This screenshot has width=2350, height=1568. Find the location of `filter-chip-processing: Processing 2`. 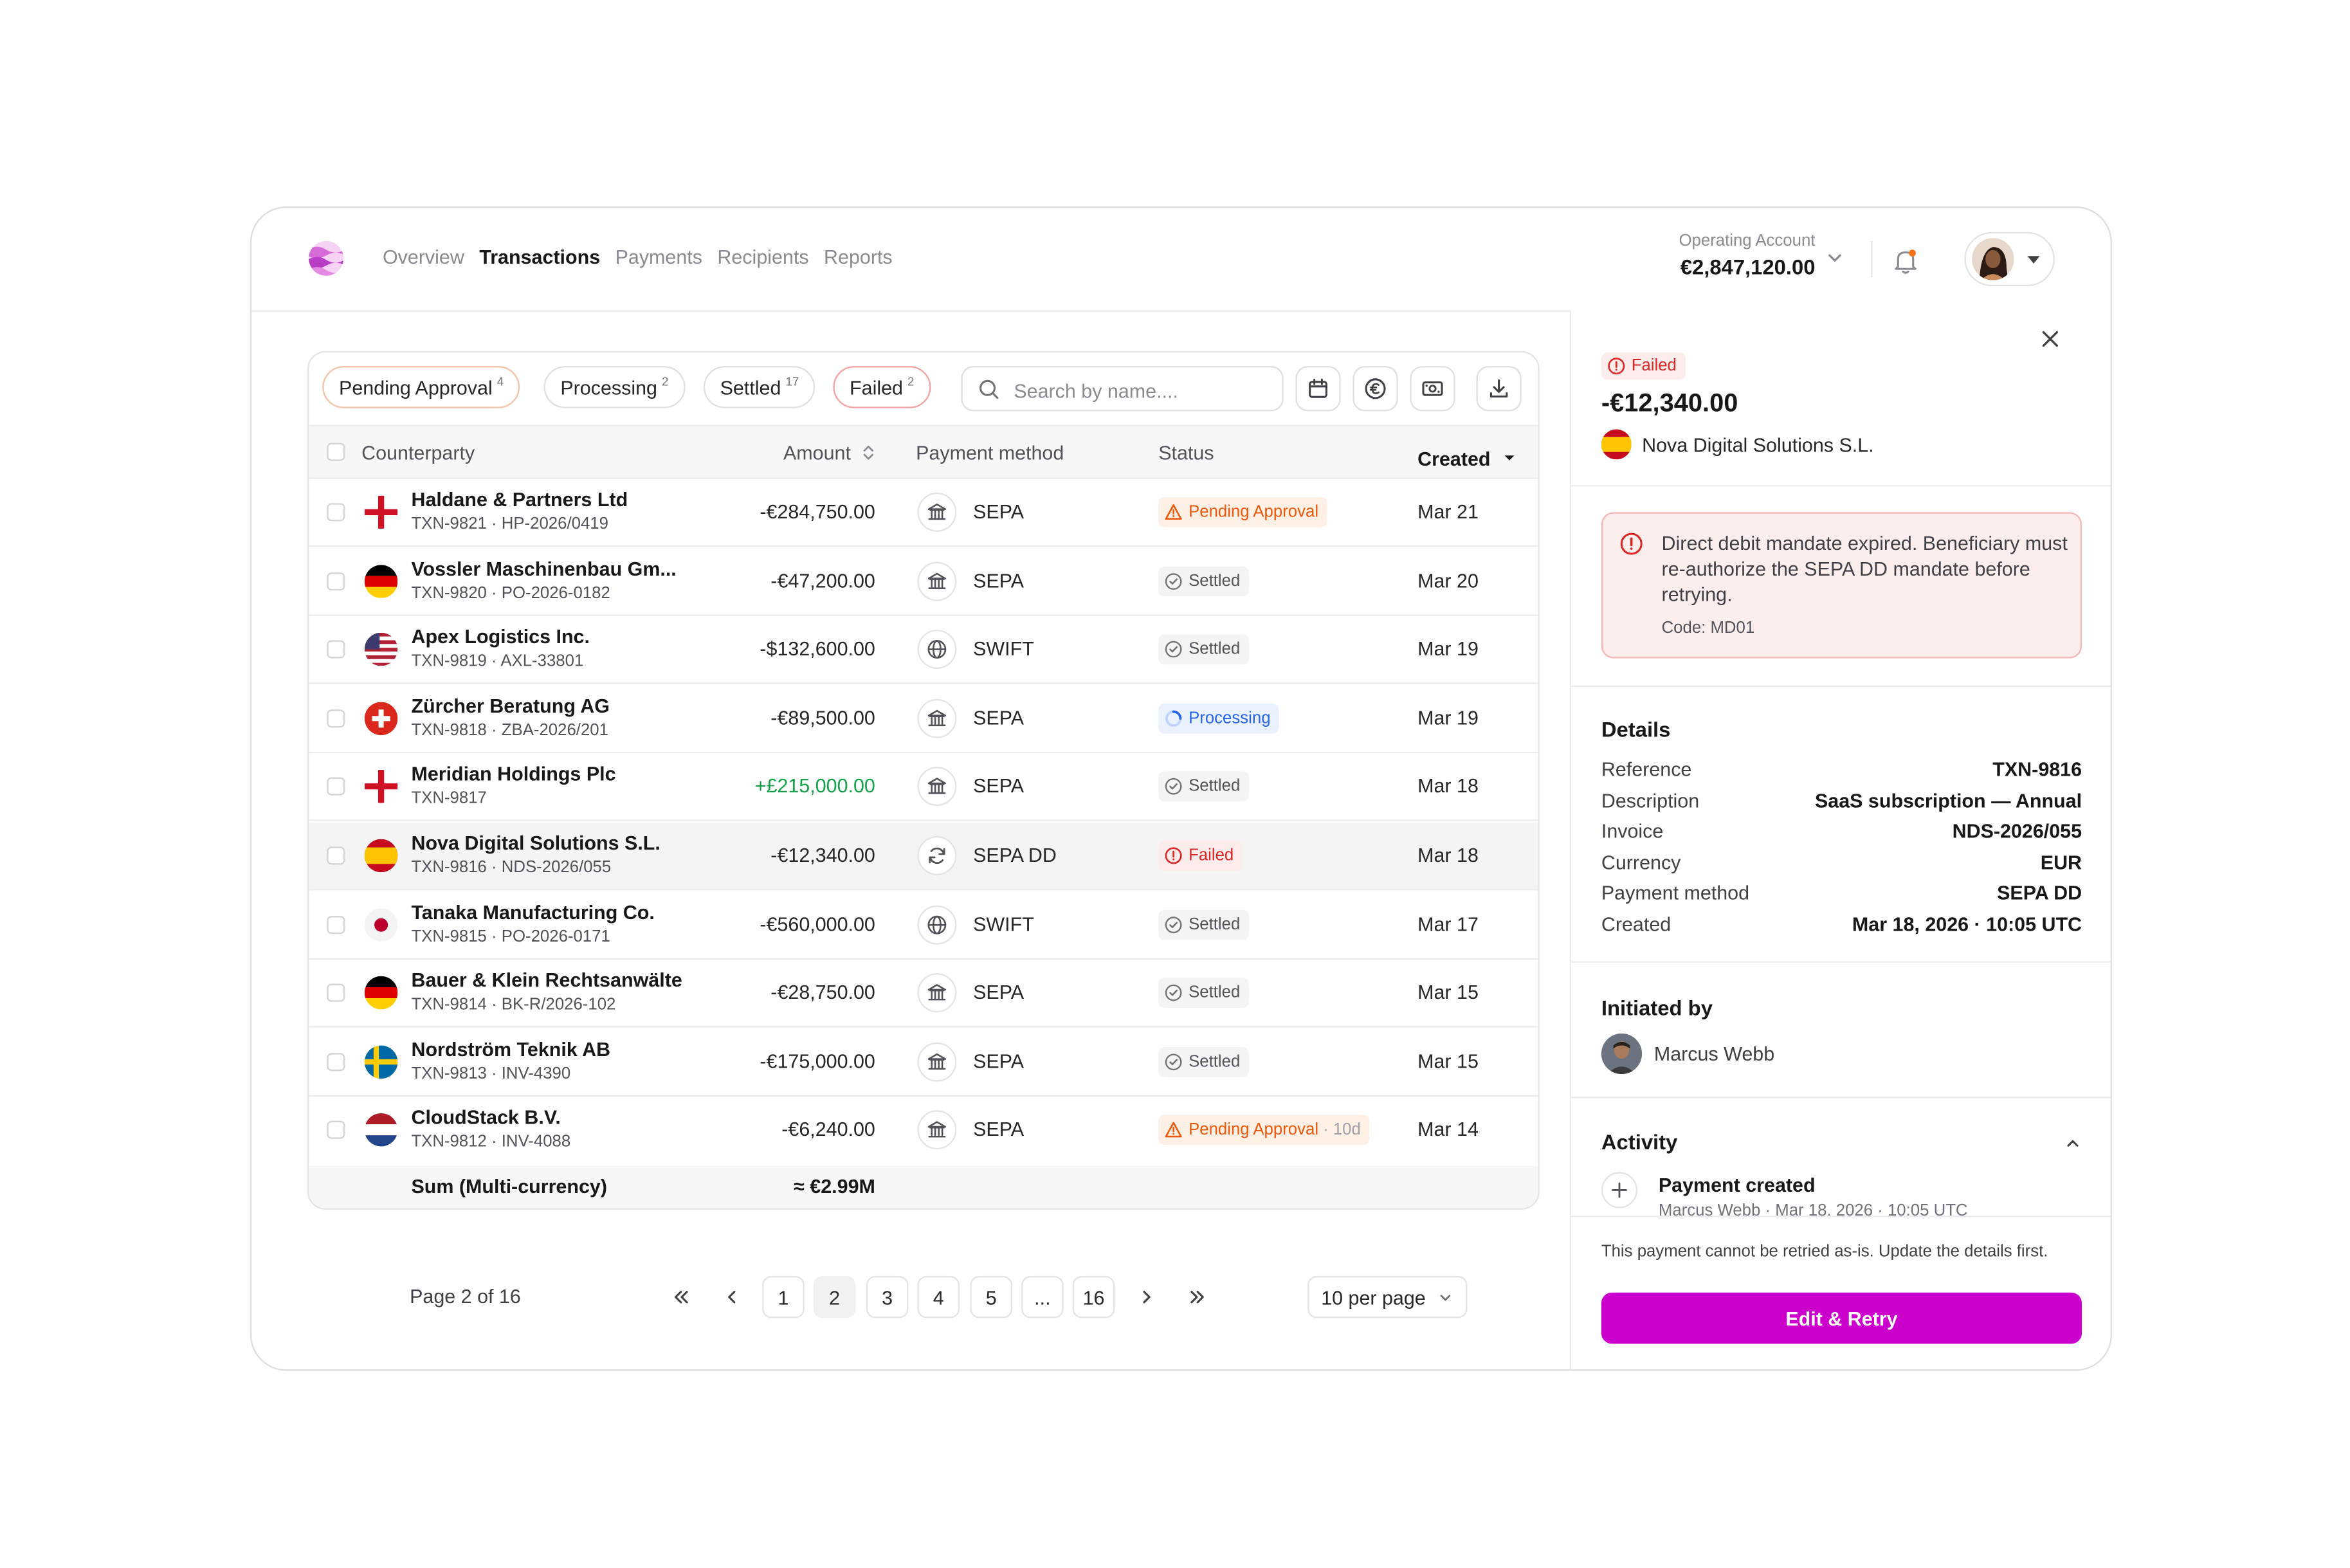

filter-chip-processing: Processing 2 is located at coordinates (614, 387).